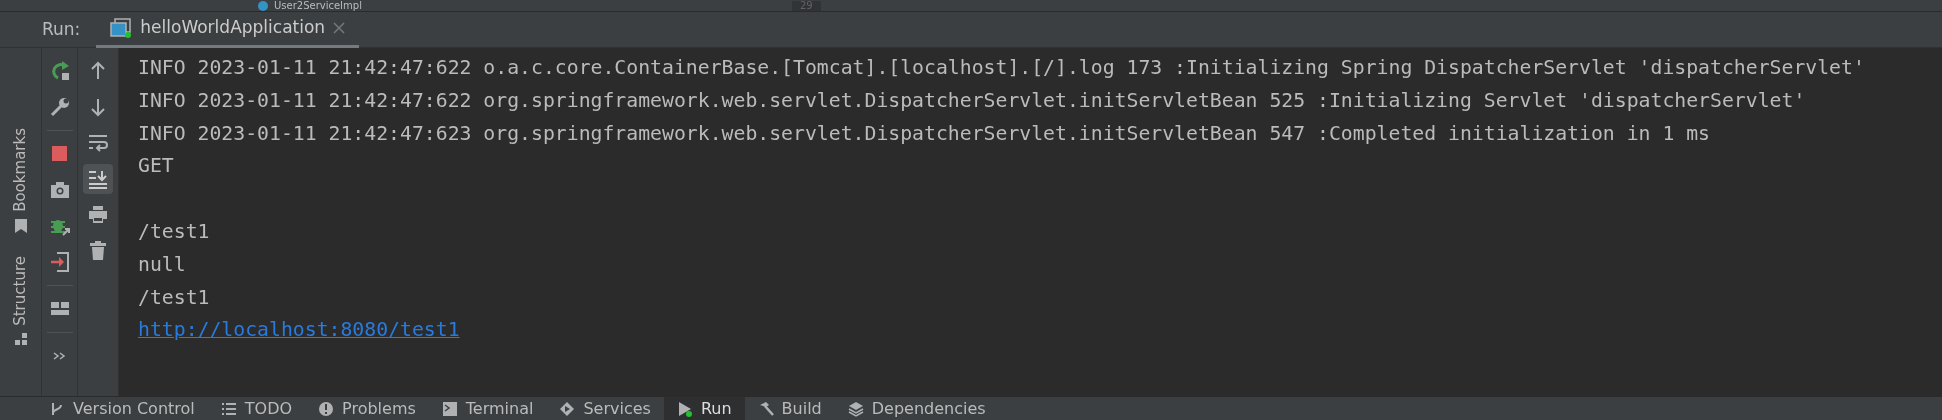  Describe the element at coordinates (487, 408) in the screenshot. I see `tool-window-tab: Terminal` at that location.